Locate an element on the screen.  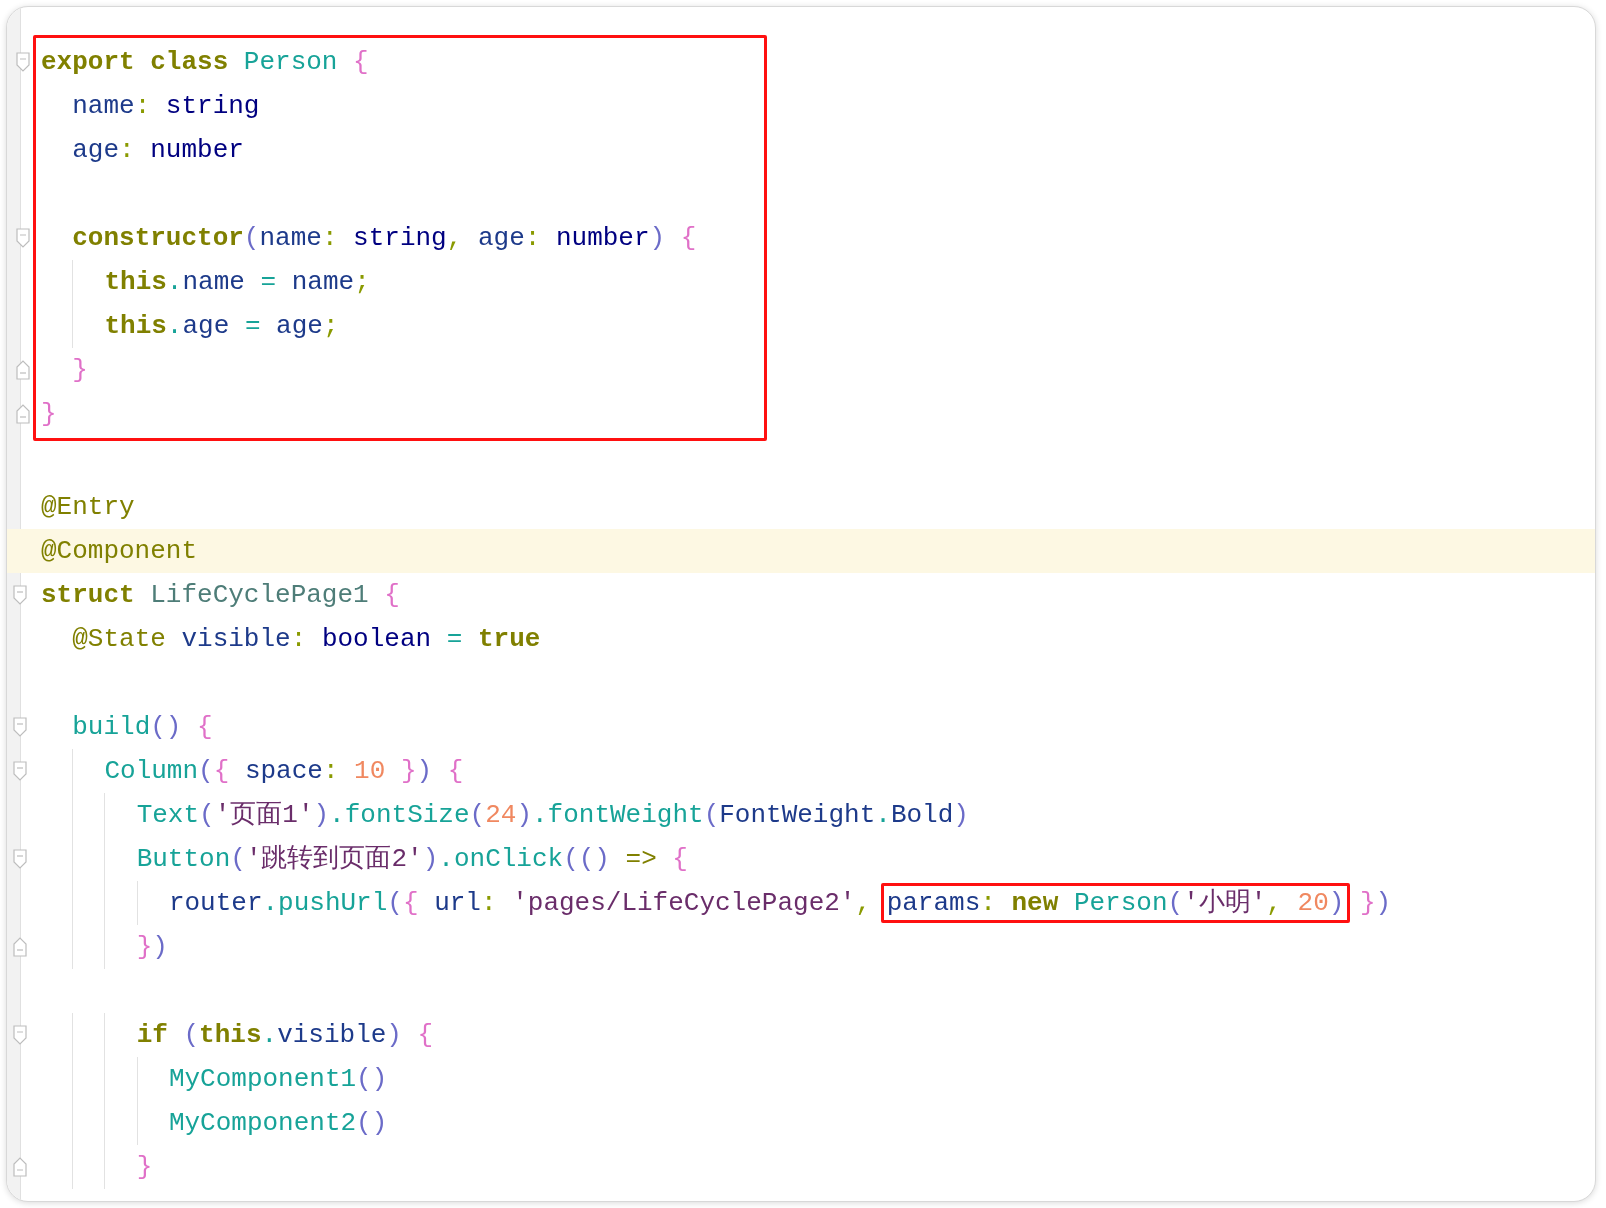
number-literal: 10 is located at coordinates (369, 771).